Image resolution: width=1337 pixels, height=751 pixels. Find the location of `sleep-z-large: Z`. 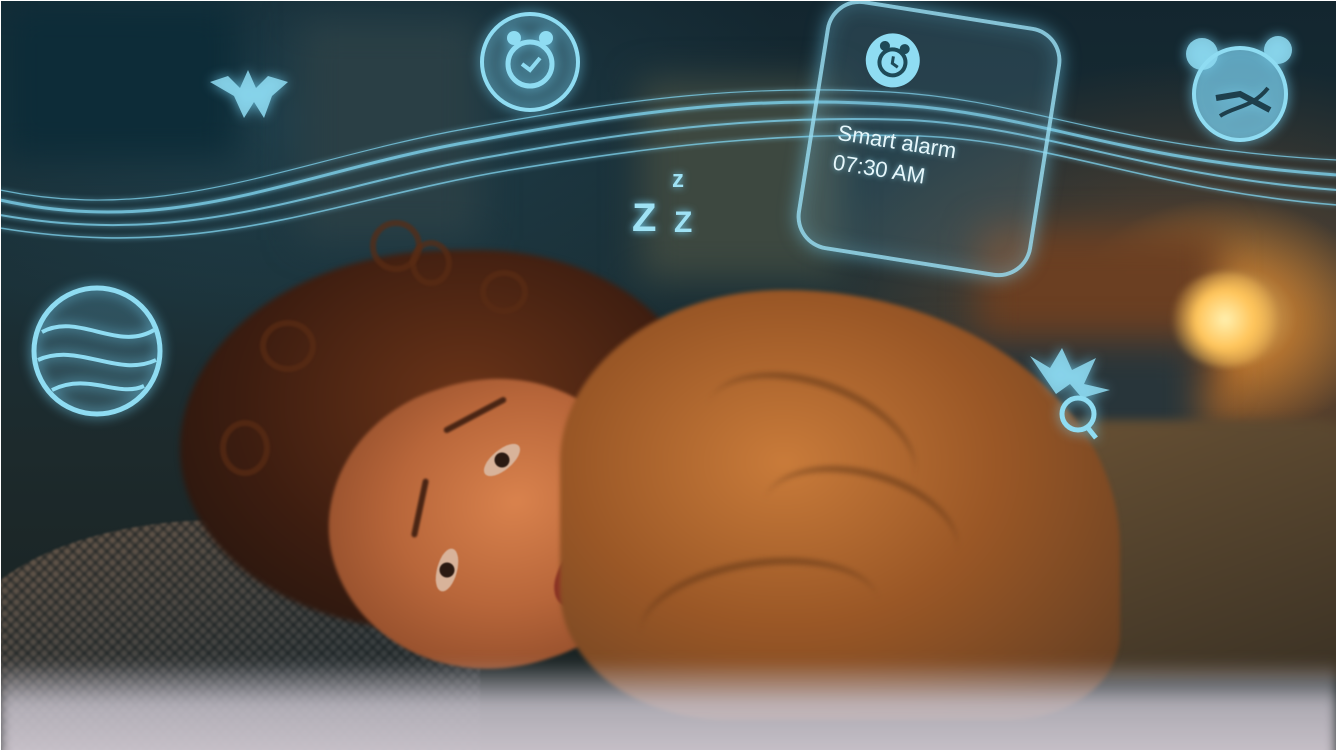

sleep-z-large: Z is located at coordinates (644, 218).